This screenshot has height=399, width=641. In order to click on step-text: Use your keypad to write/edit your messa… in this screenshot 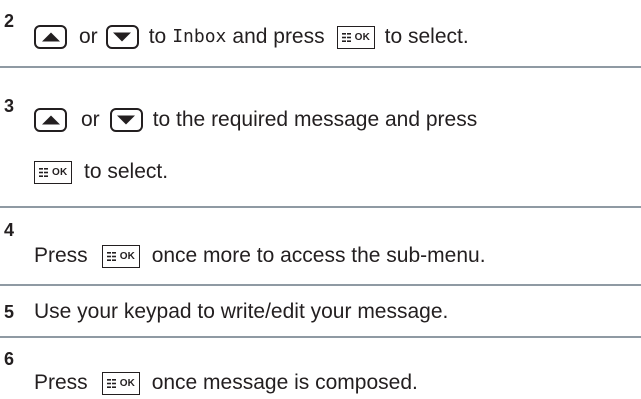, I will do `click(241, 311)`.